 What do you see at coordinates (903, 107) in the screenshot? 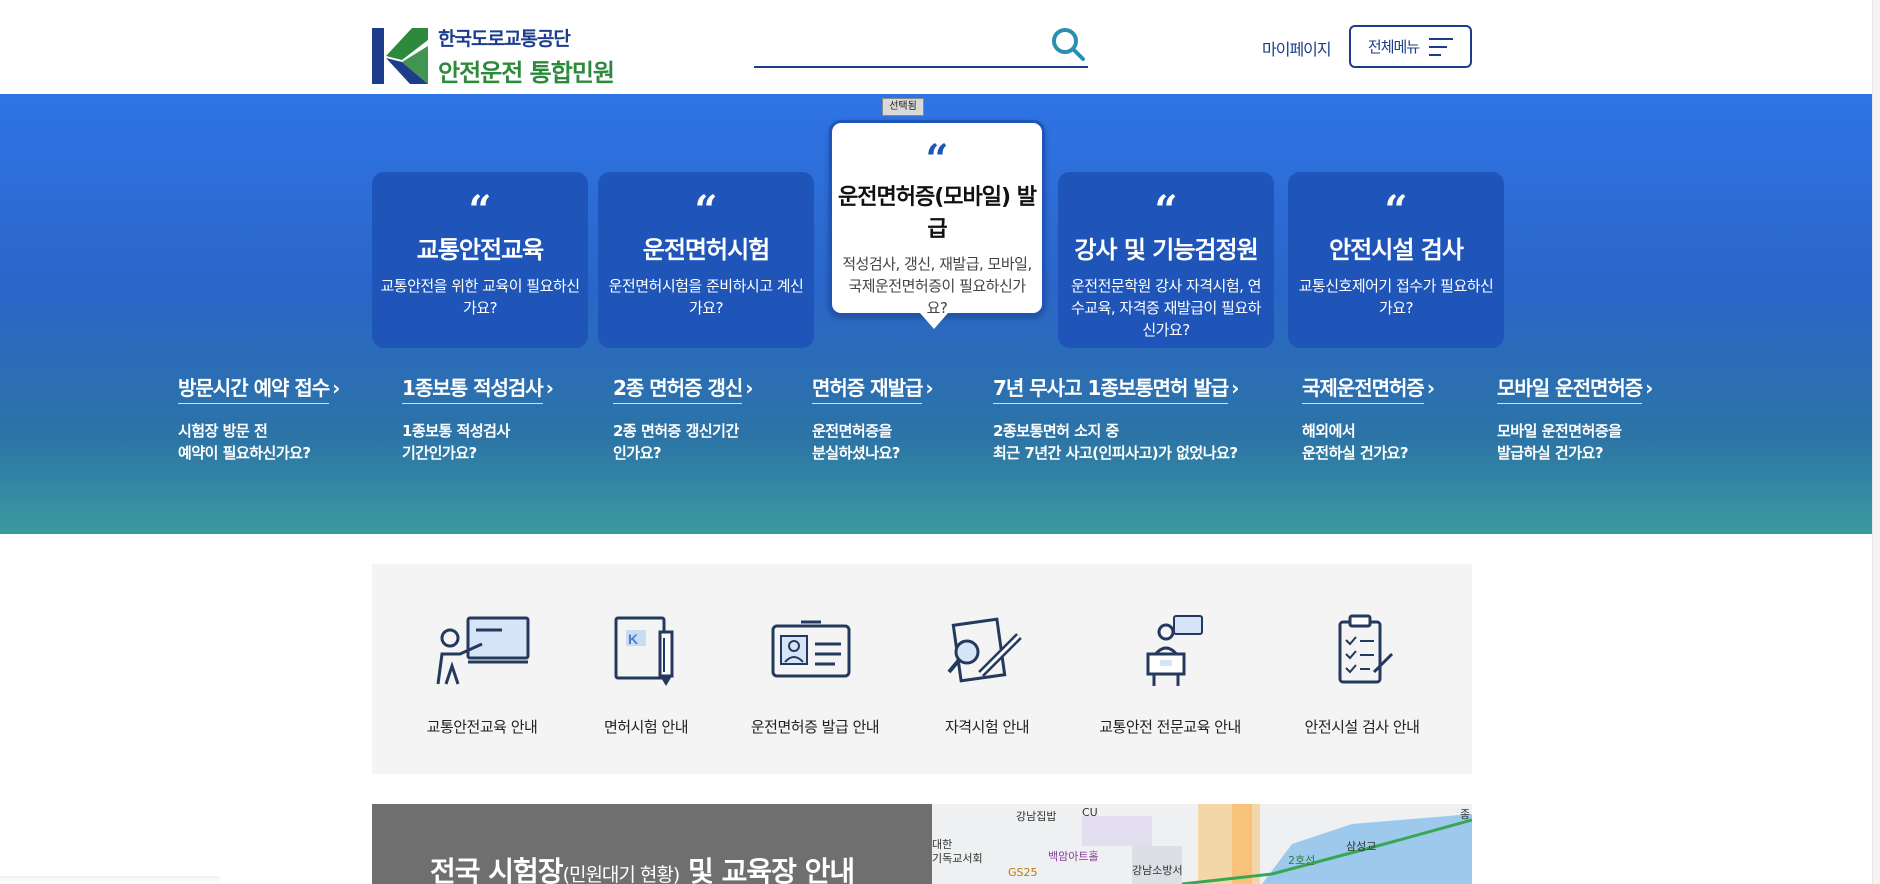
I see `selected-tag: 선택됨` at bounding box center [903, 107].